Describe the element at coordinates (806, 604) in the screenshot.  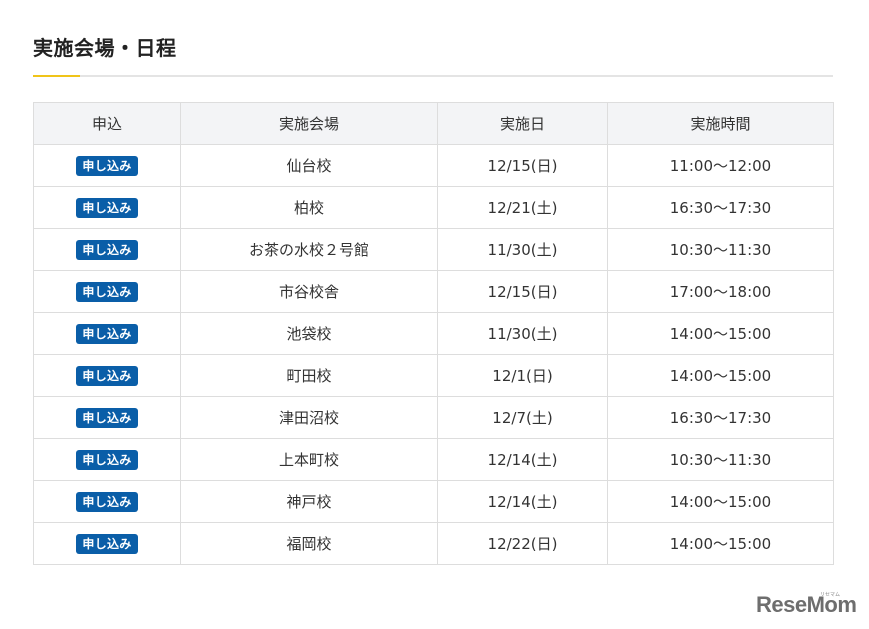
I see `resemom-logo: ReseMom` at that location.